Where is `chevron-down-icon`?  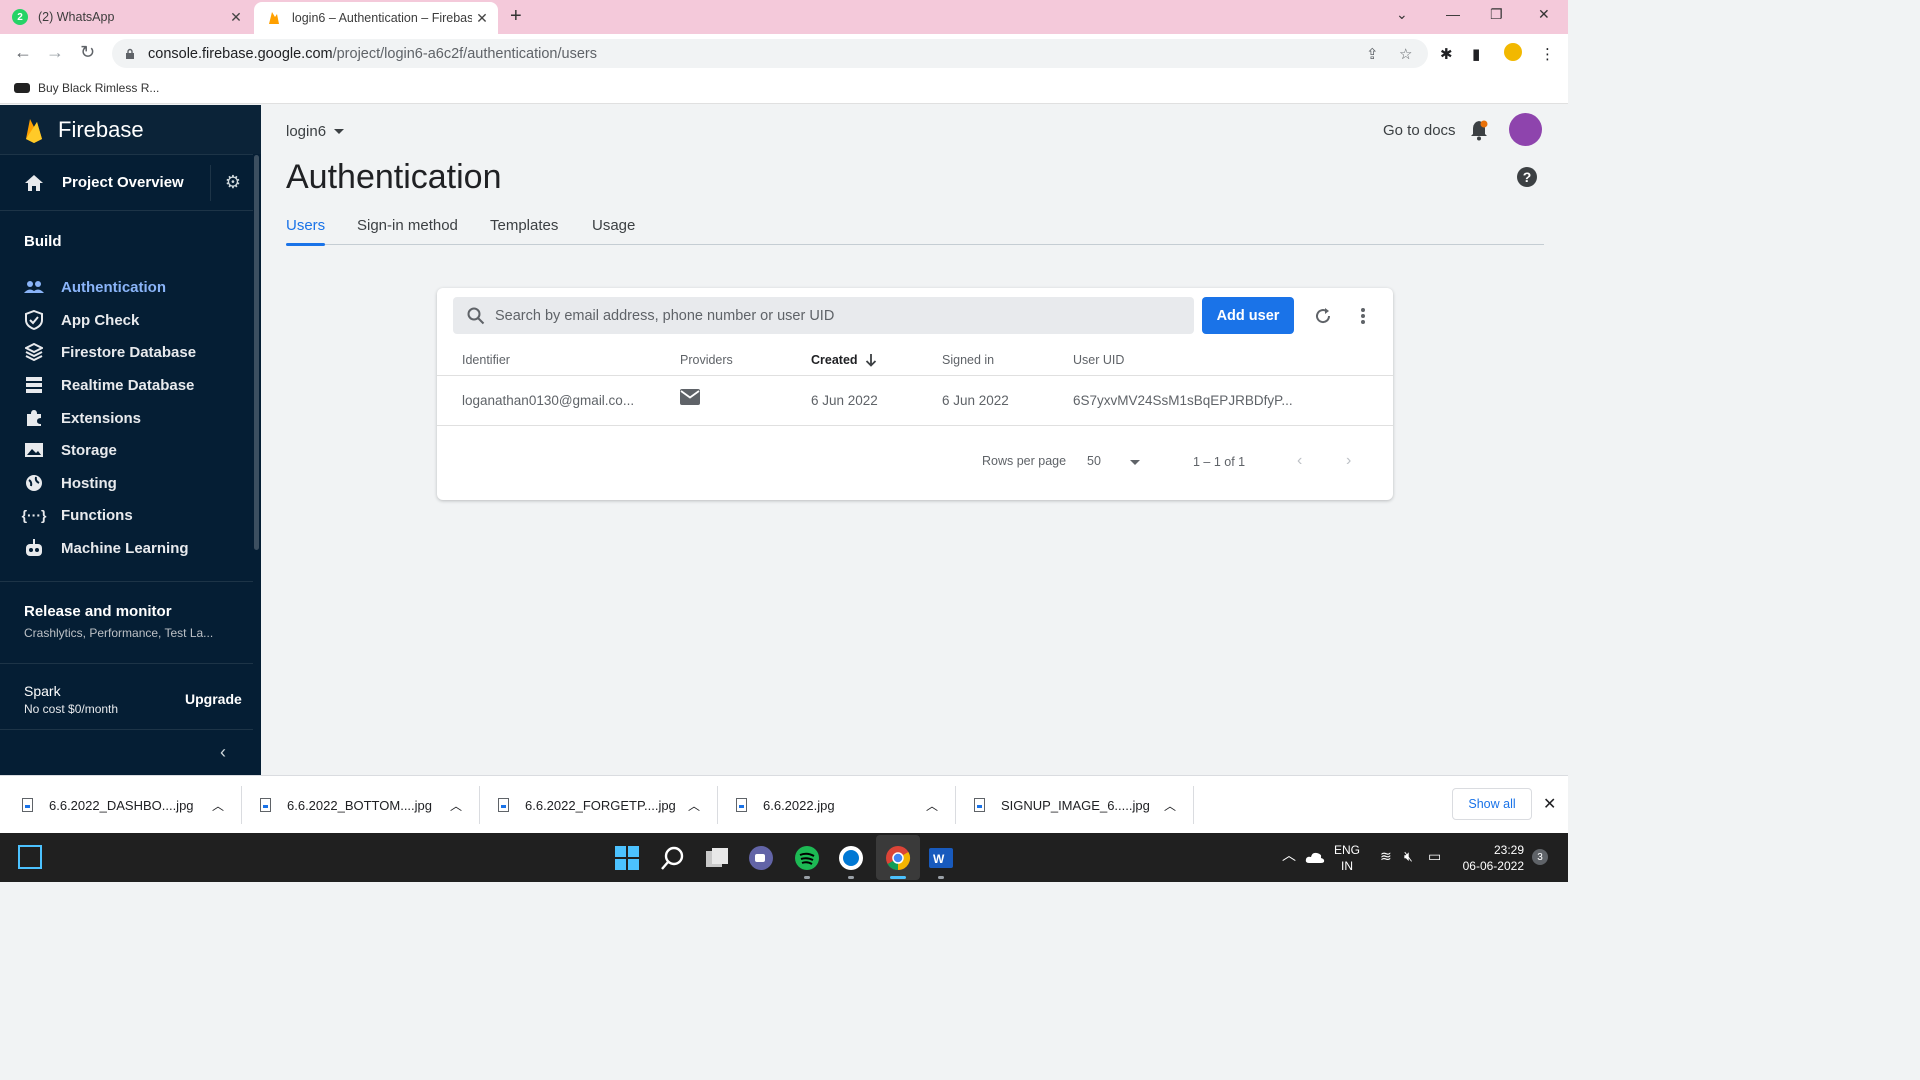
chevron-down-icon is located at coordinates (1135, 462).